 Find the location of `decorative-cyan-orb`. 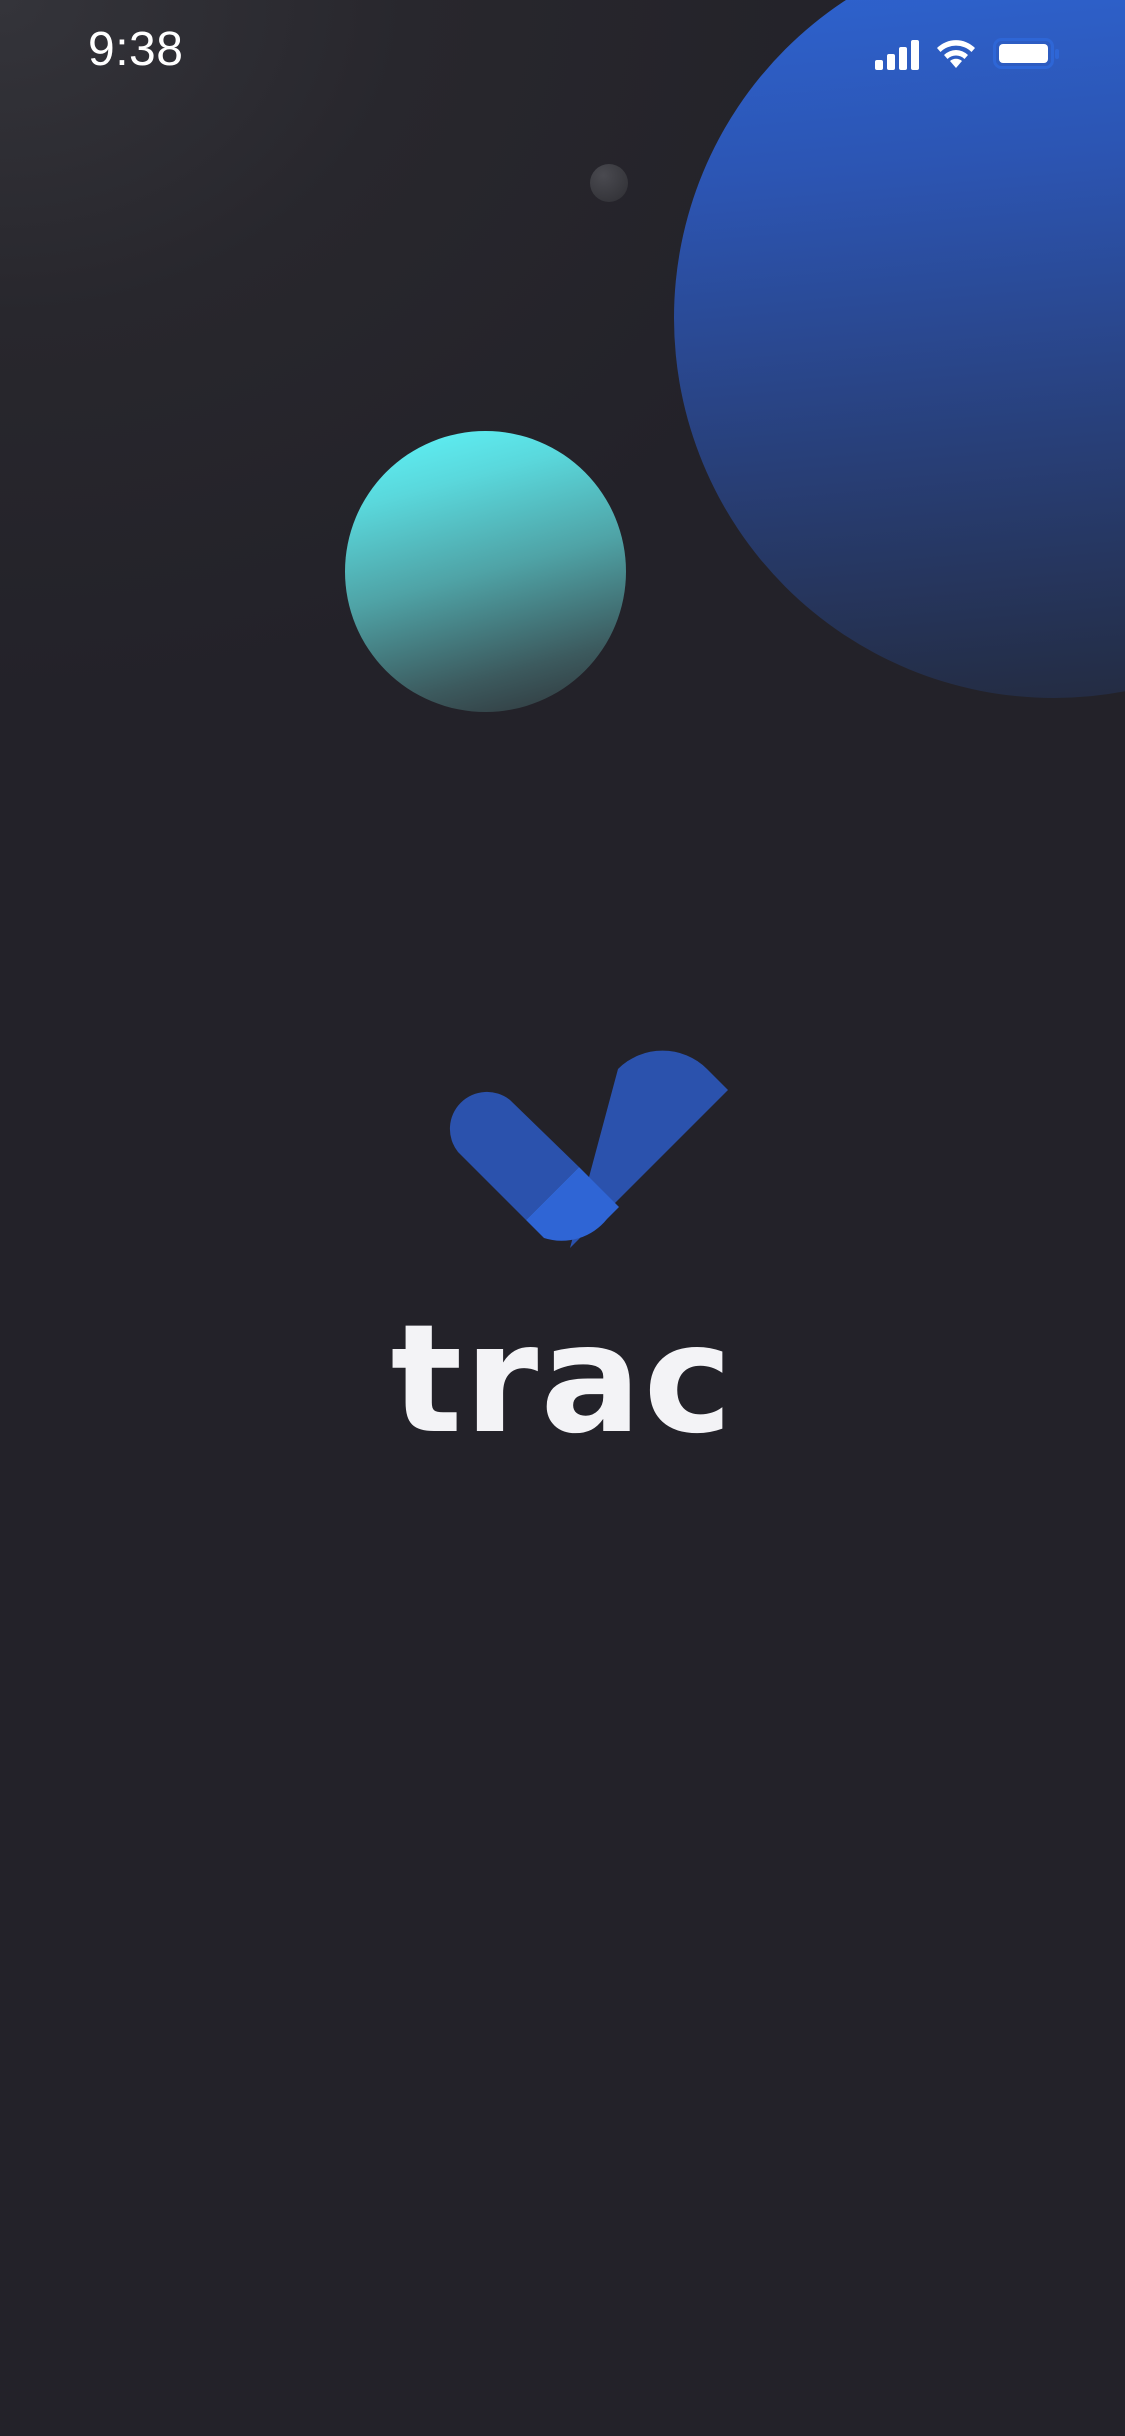

decorative-cyan-orb is located at coordinates (485, 571).